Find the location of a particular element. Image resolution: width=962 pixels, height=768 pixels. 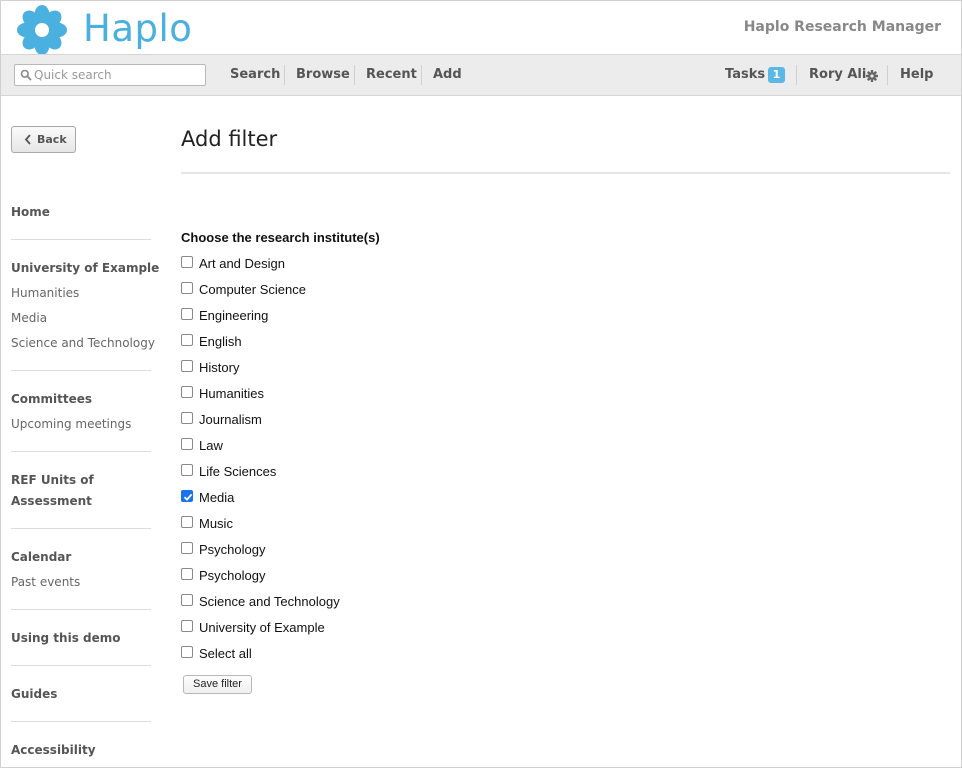

sidebar-heading-calendar: Calendar is located at coordinates (41, 557).